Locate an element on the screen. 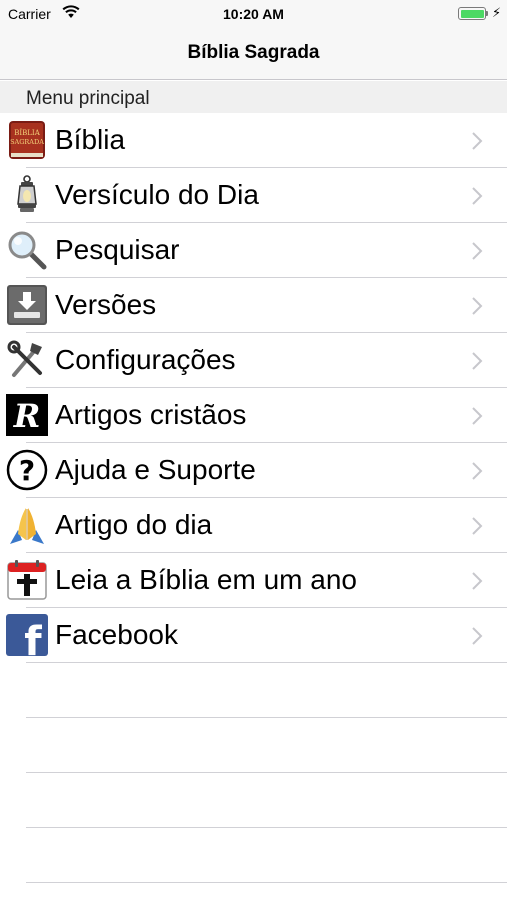 The height and width of the screenshot is (900, 507). menu-item-label: Facebook is located at coordinates (116, 634).